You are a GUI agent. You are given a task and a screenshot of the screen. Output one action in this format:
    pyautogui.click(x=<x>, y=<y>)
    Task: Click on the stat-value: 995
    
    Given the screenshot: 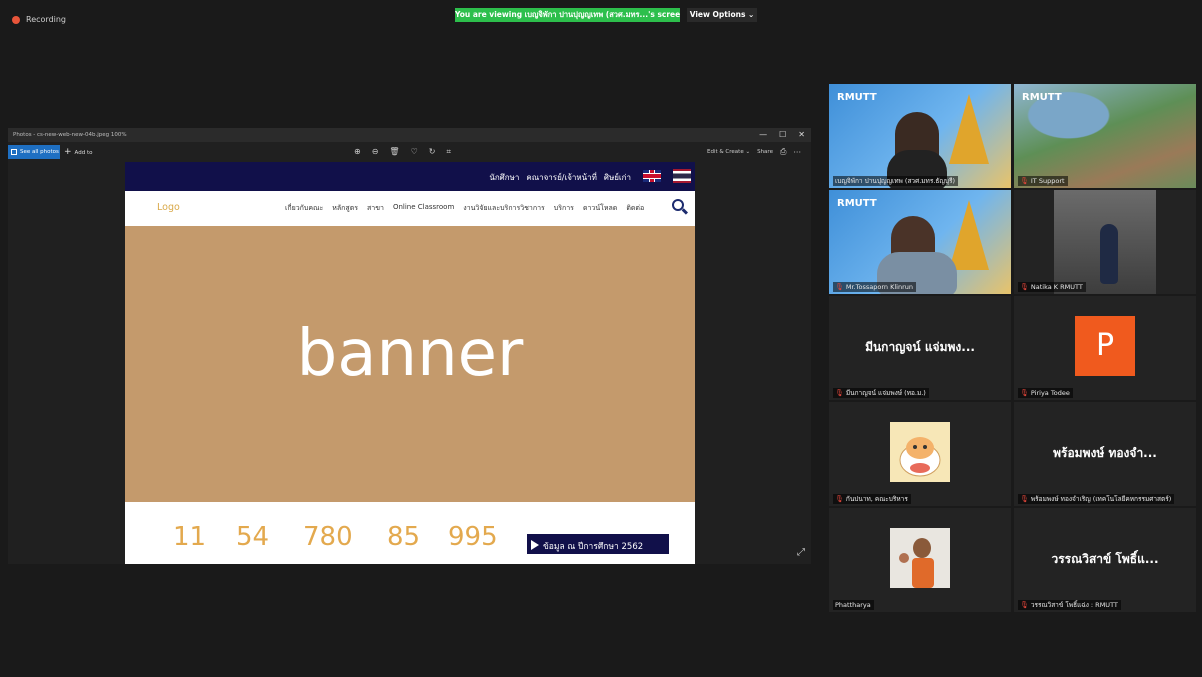 What is the action you would take?
    pyautogui.click(x=473, y=537)
    